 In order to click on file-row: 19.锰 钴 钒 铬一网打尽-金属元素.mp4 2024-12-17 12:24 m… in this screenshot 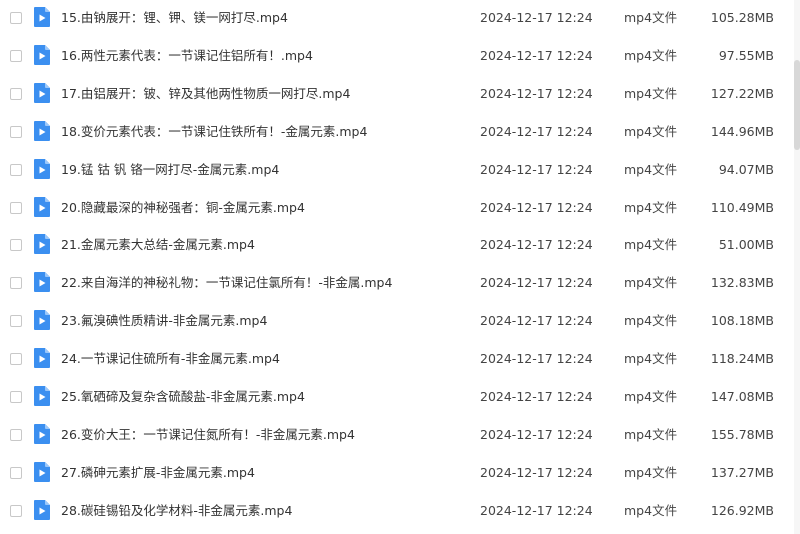, I will do `click(400, 171)`.